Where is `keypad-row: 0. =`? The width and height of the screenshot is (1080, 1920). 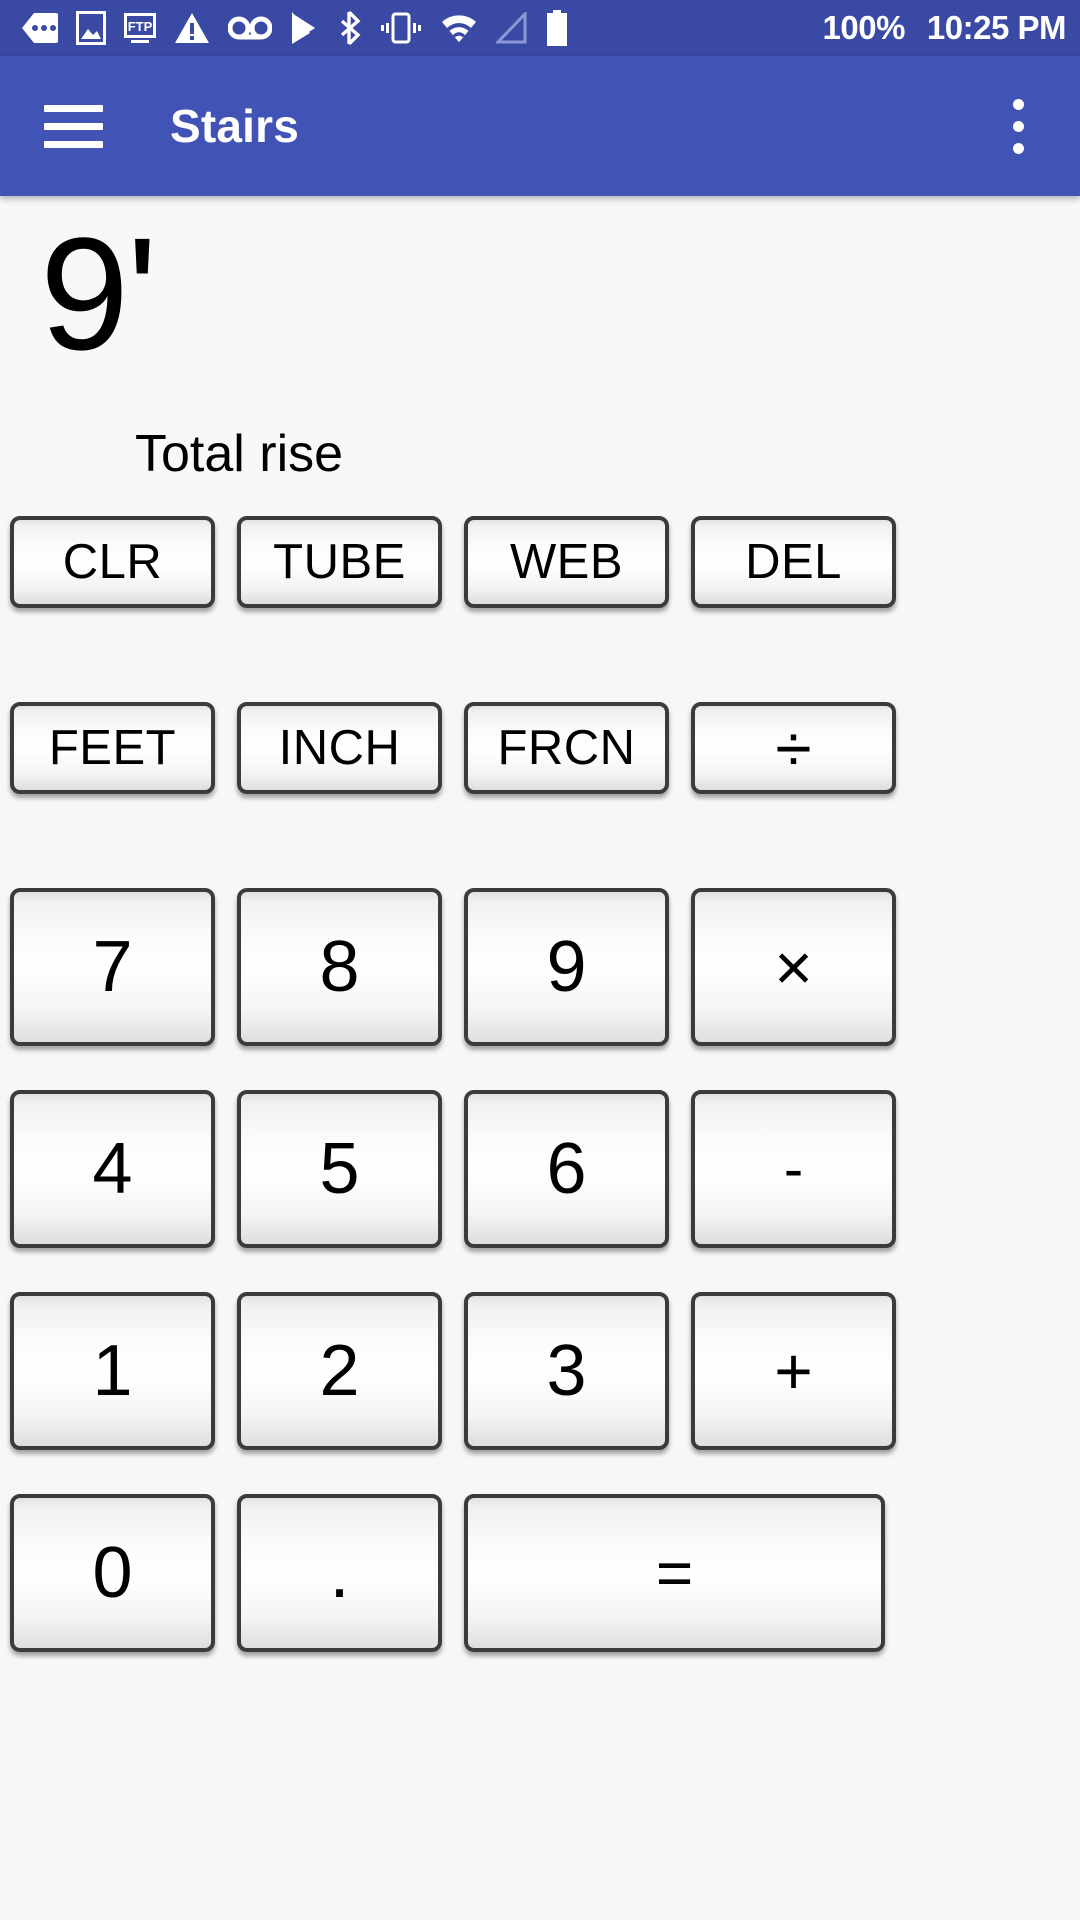 keypad-row: 0. = is located at coordinates (540, 1584).